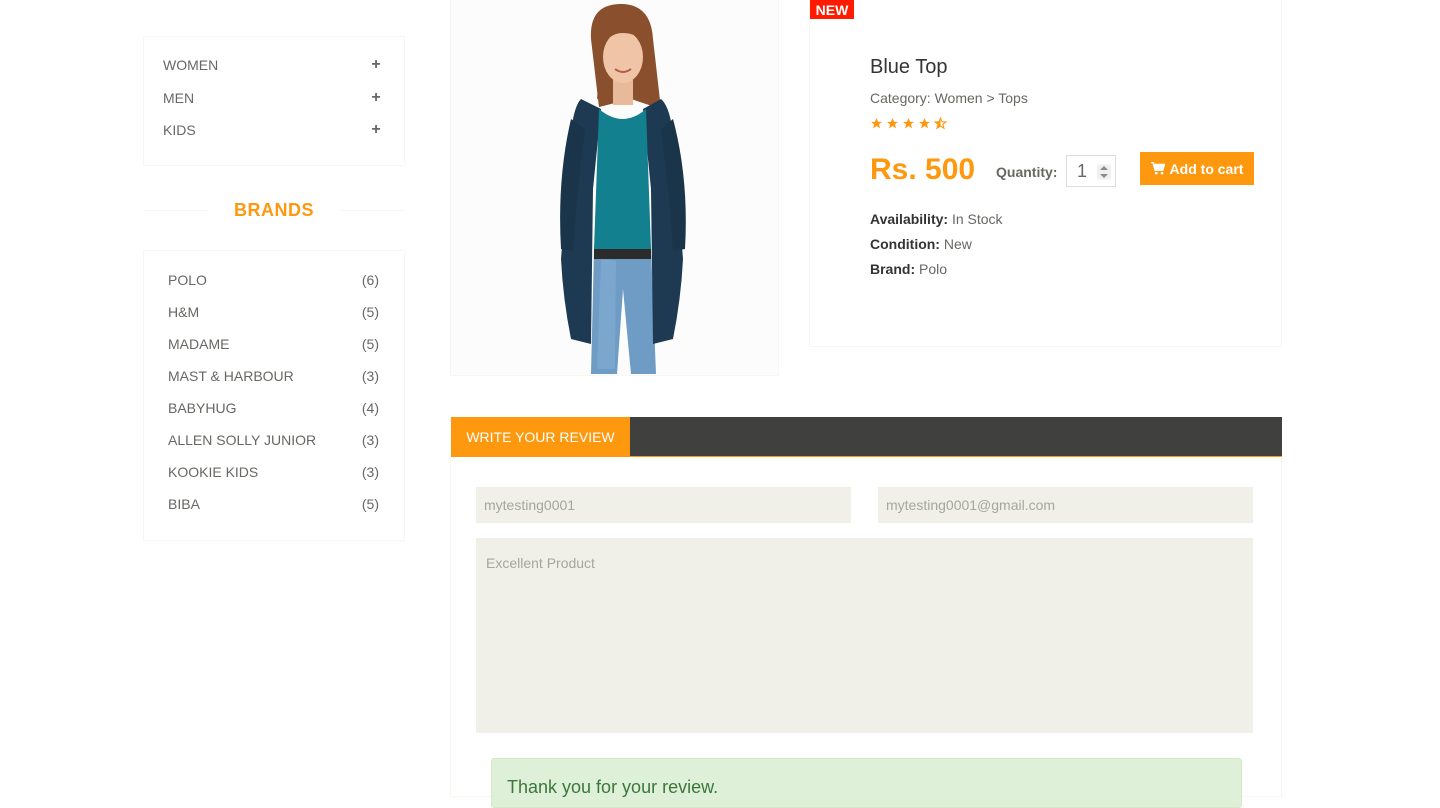 This screenshot has height=808, width=1440. Describe the element at coordinates (273, 408) in the screenshot. I see `brand-item-babyhug: BABYHUG (4)` at that location.